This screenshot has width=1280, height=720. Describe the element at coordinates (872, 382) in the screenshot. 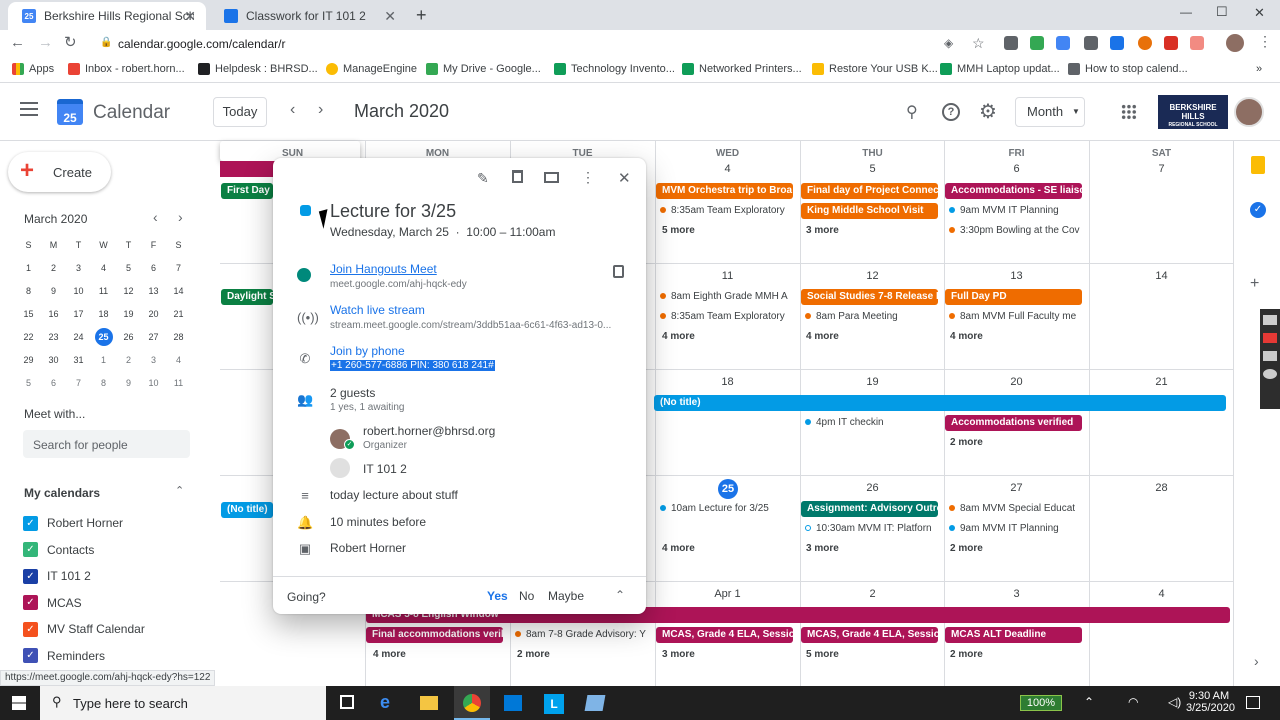

I see `day-number: 19` at that location.